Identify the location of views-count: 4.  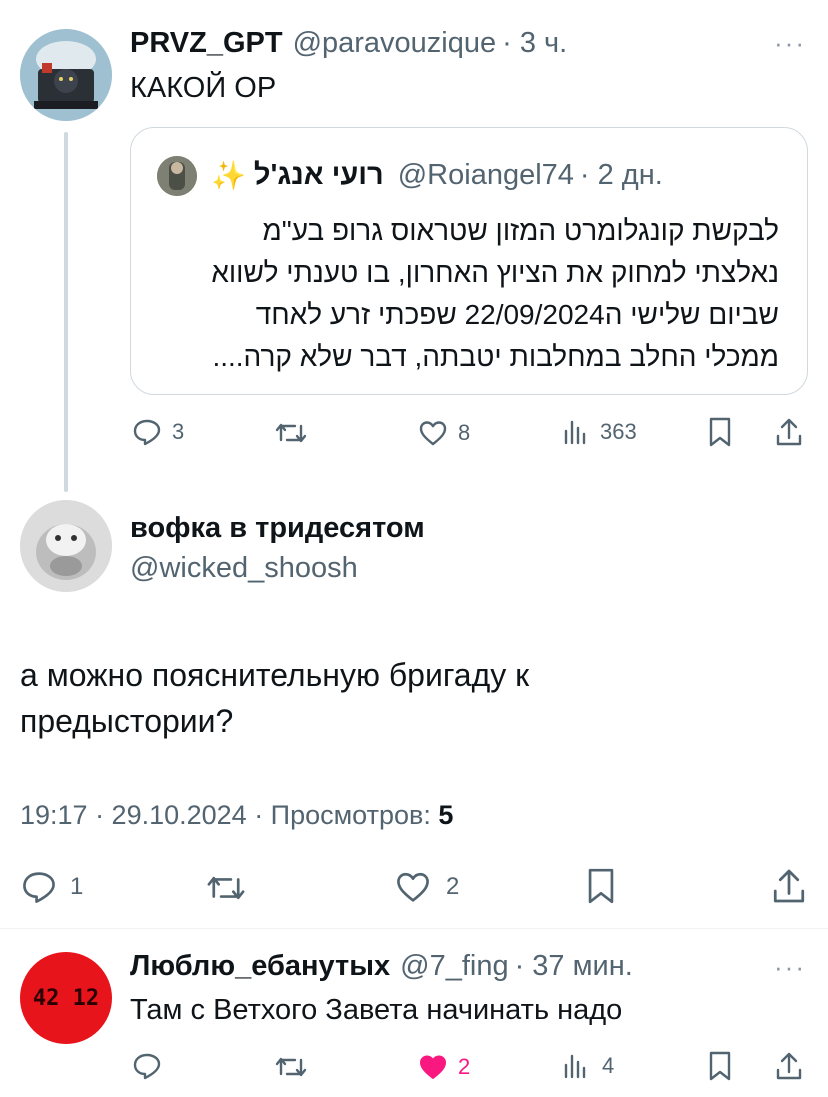
(608, 1065).